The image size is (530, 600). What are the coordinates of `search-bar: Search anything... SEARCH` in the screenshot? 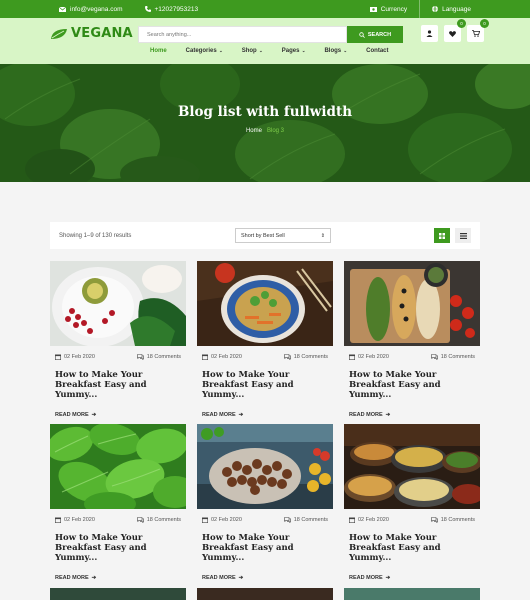 It's located at (270, 34).